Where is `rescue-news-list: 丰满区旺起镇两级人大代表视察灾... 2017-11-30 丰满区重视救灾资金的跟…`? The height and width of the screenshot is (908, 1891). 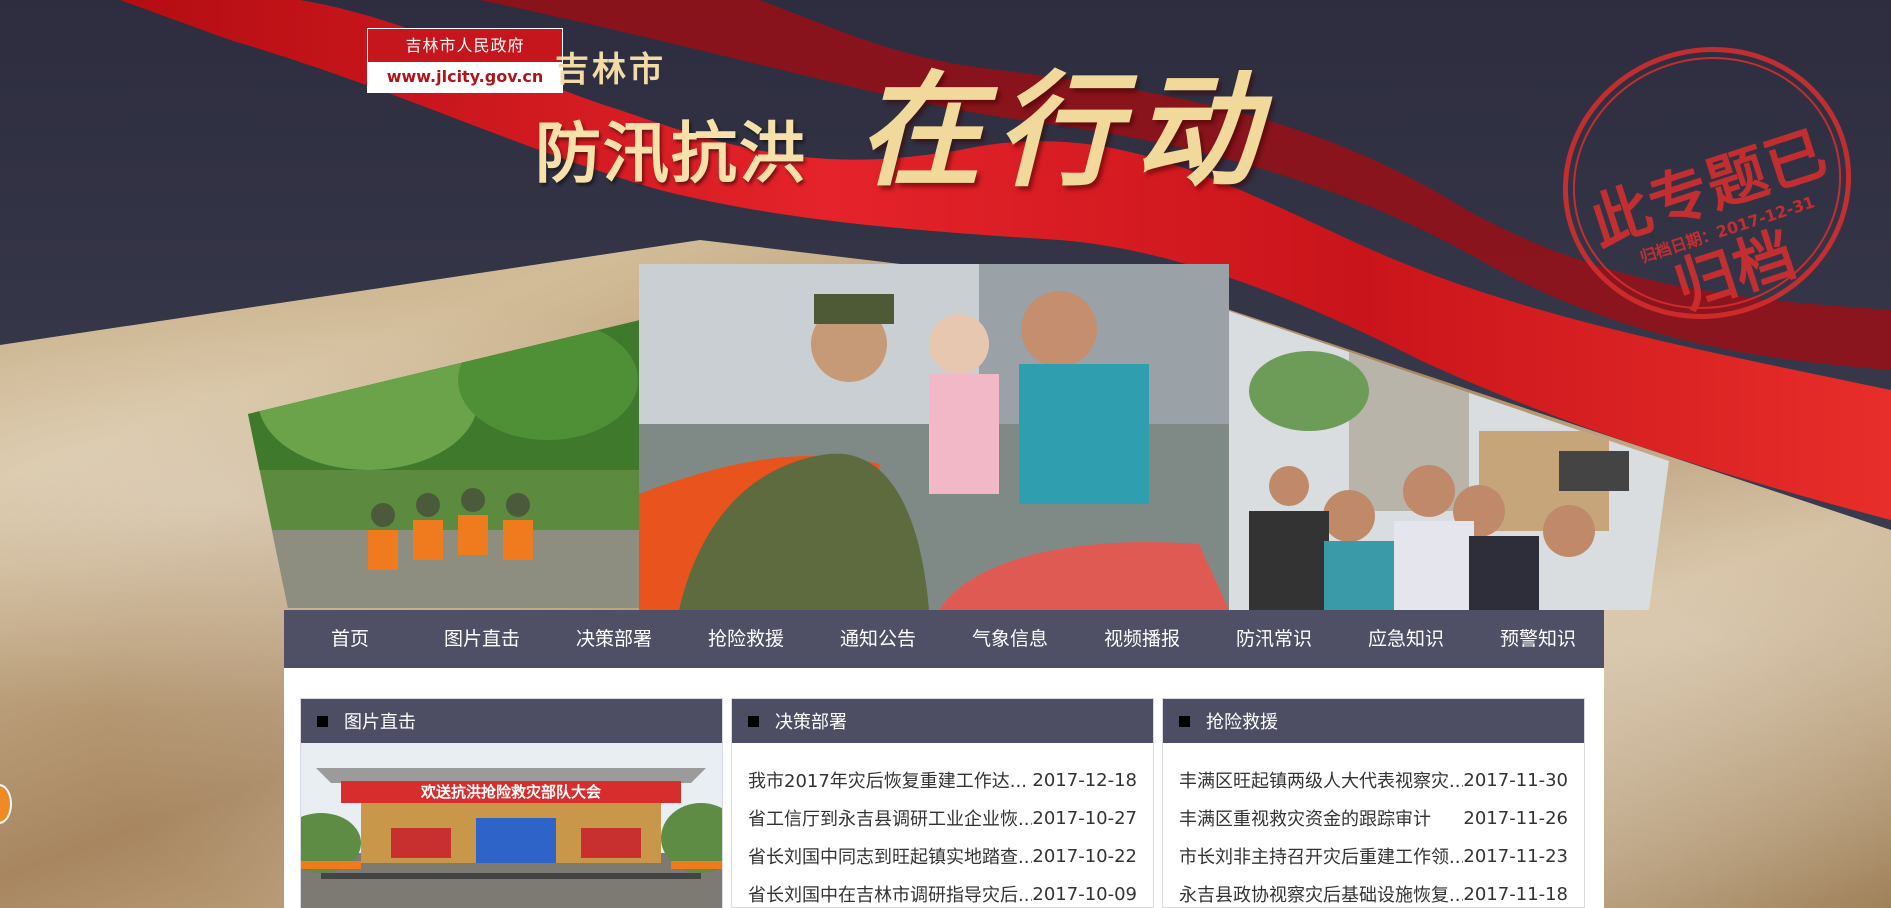
rescue-news-list: 丰满区旺起镇两级人大代表视察灾... 2017-11-30 丰满区重视救灾资金的跟… is located at coordinates (1373, 825).